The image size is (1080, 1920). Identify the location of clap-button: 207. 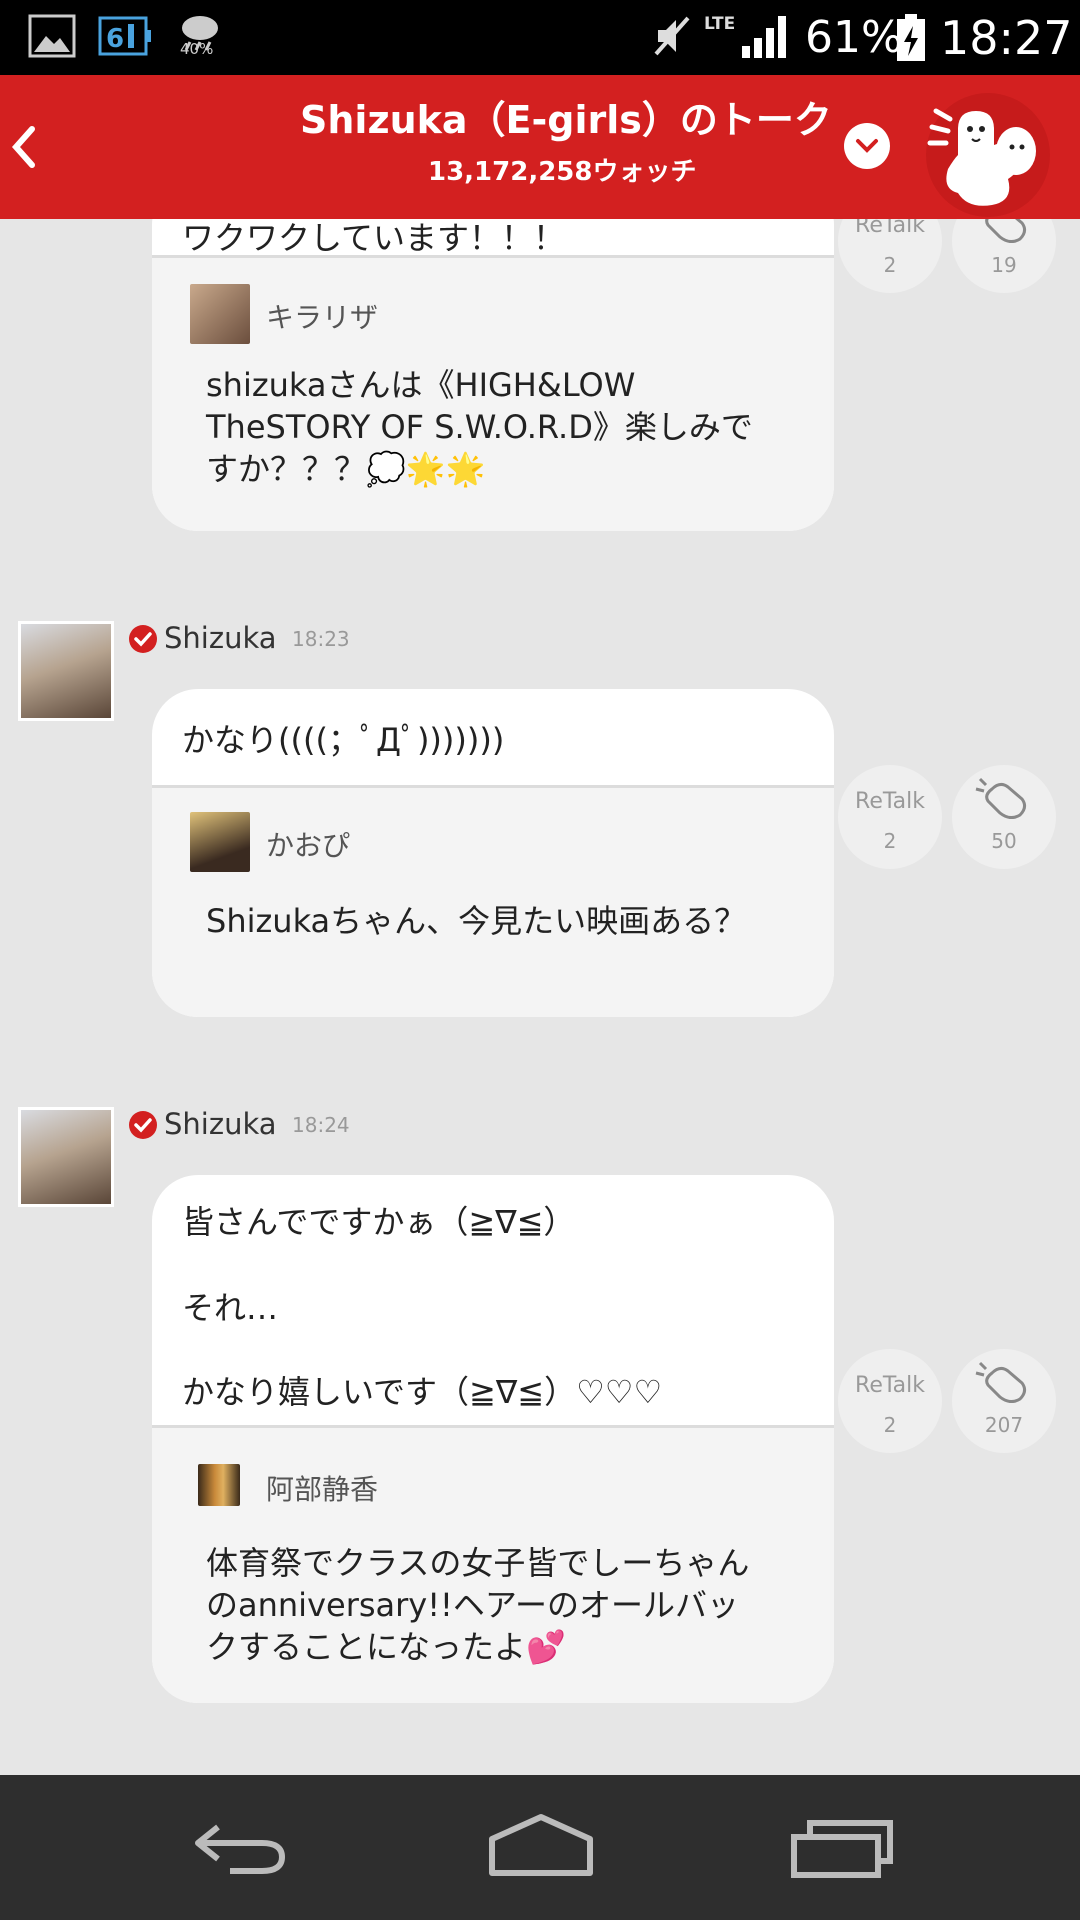
(1004, 1401).